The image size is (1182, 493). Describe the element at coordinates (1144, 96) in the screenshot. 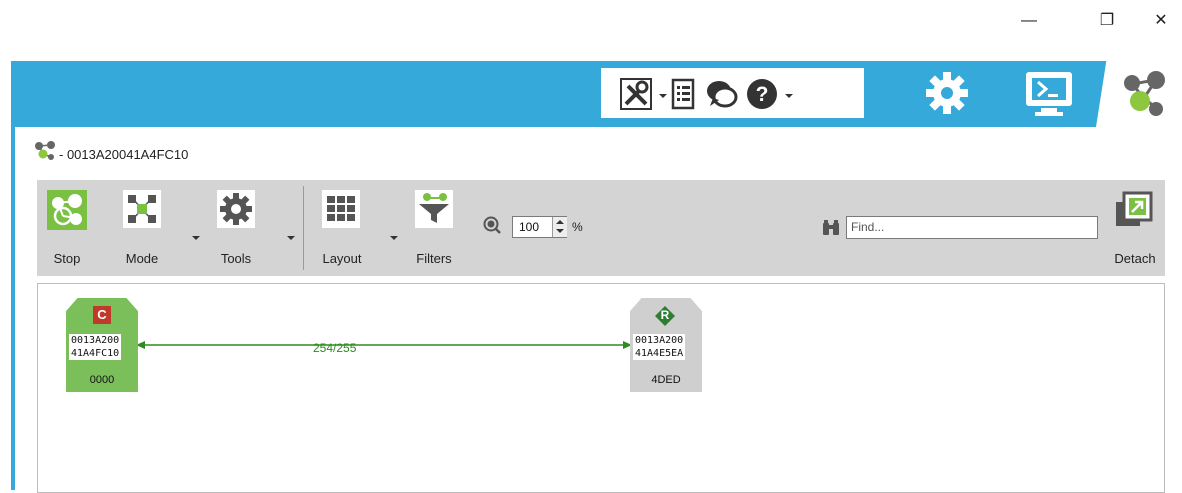

I see `network-icon` at that location.